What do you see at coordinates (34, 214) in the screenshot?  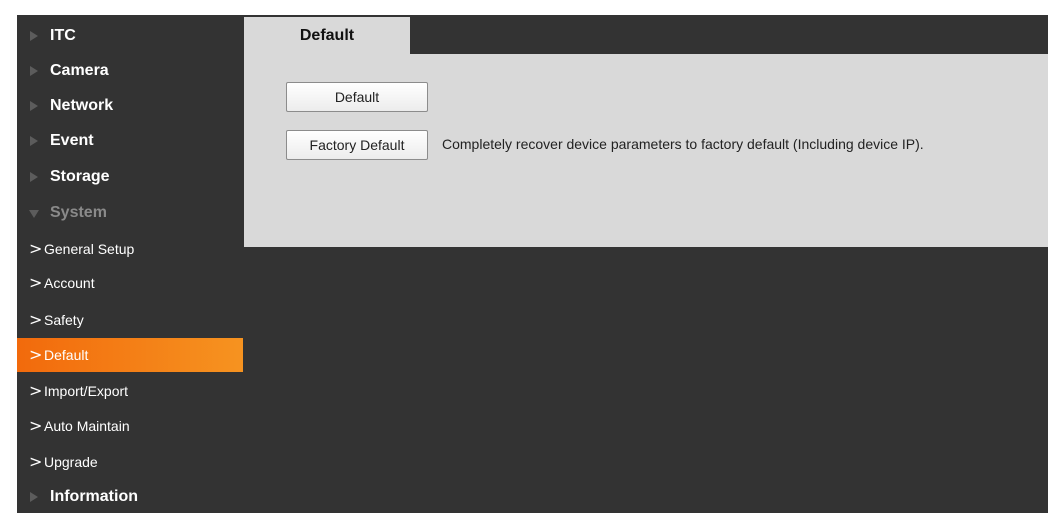 I see `triangle-down-icon` at bounding box center [34, 214].